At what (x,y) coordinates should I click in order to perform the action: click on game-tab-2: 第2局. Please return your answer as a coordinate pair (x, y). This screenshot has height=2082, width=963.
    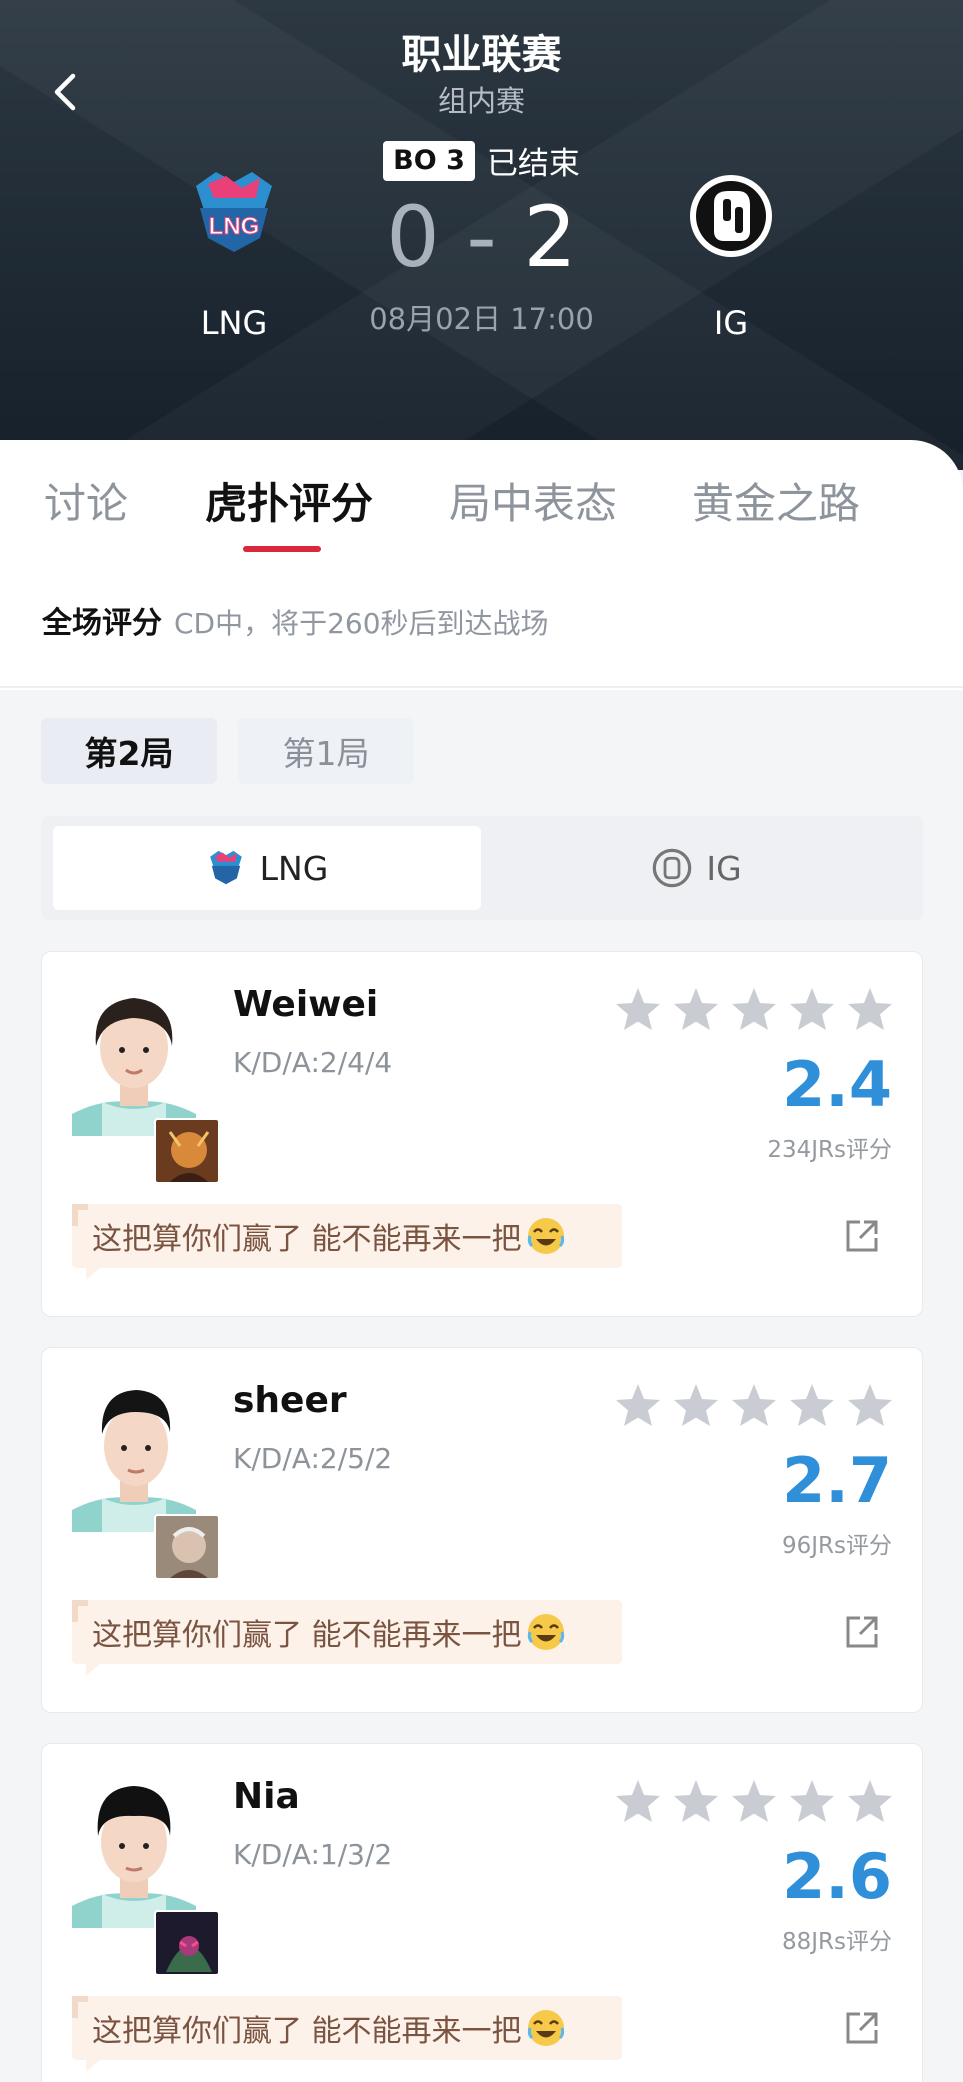
    Looking at the image, I should click on (129, 751).